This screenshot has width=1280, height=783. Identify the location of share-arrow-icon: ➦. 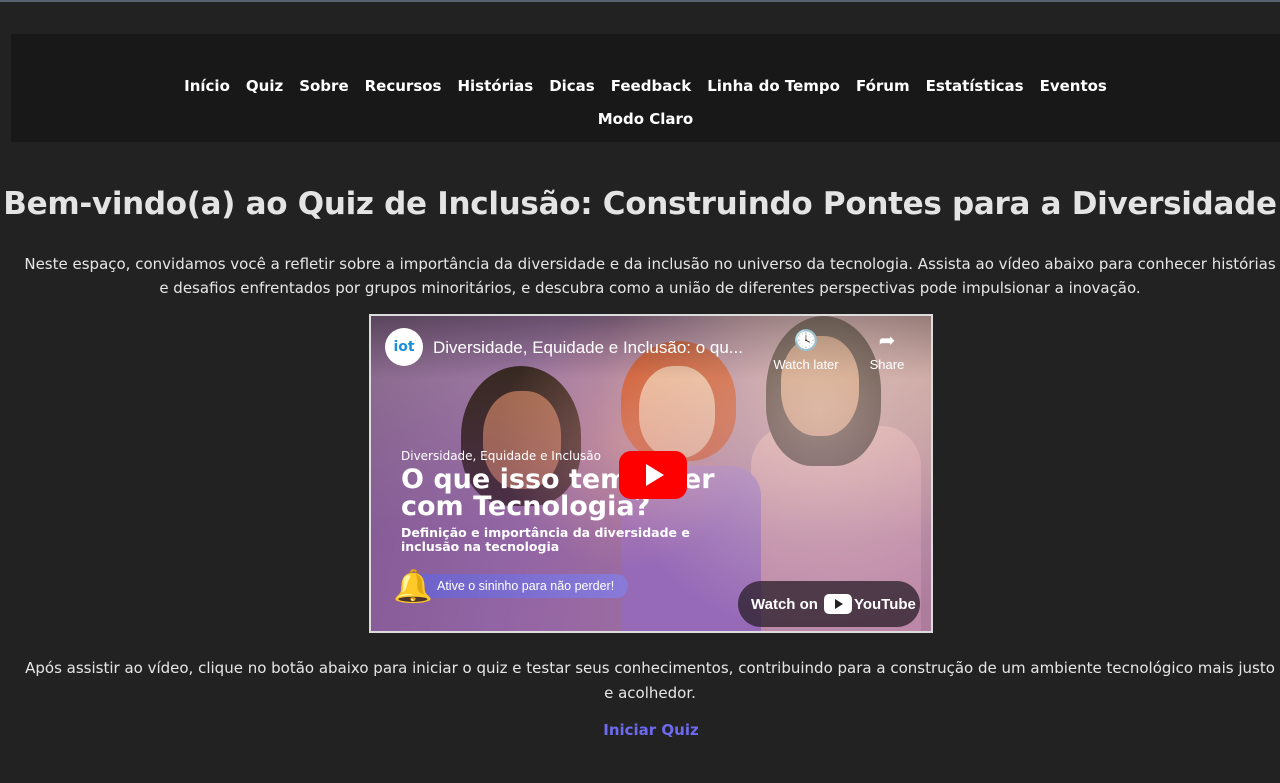
(887, 341).